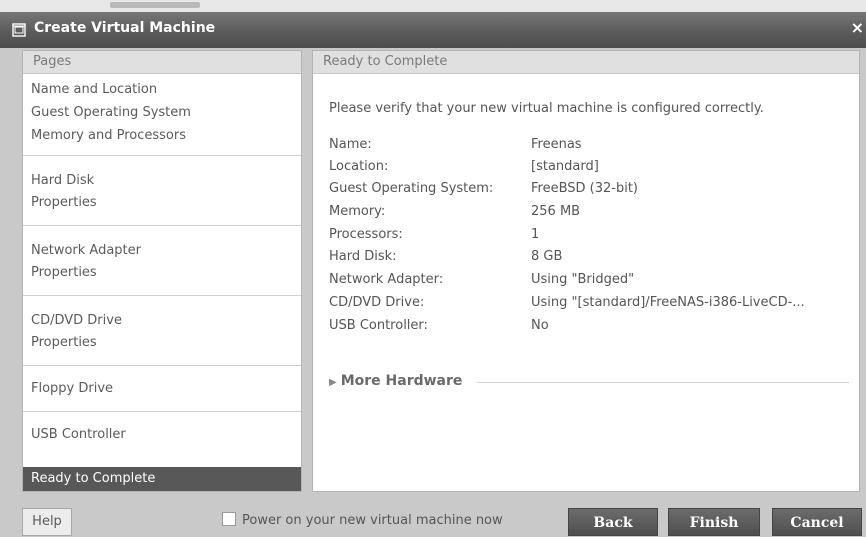 This screenshot has width=866, height=537. Describe the element at coordinates (556, 144) in the screenshot. I see `summary-value: Freenas` at that location.